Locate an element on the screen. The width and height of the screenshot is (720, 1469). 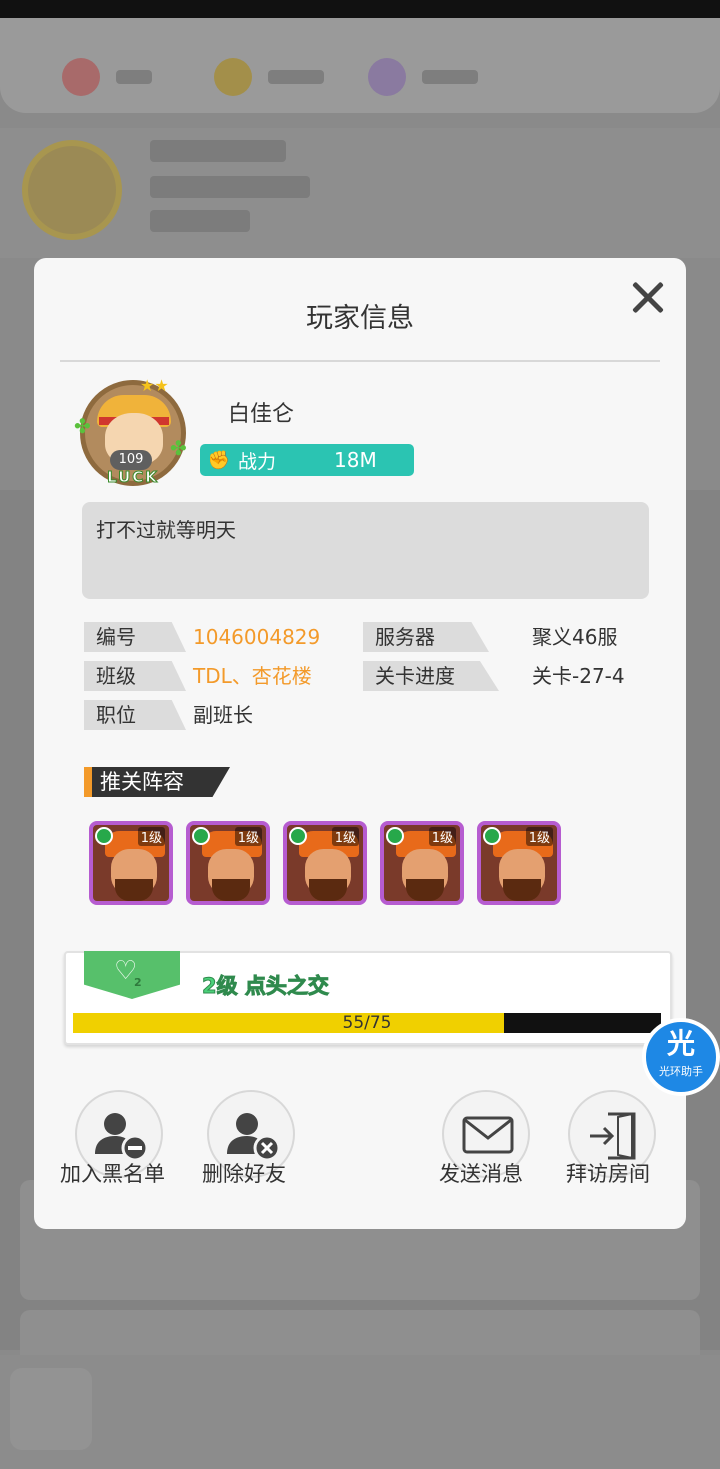
star-icon: ★★ is located at coordinates (154, 385).